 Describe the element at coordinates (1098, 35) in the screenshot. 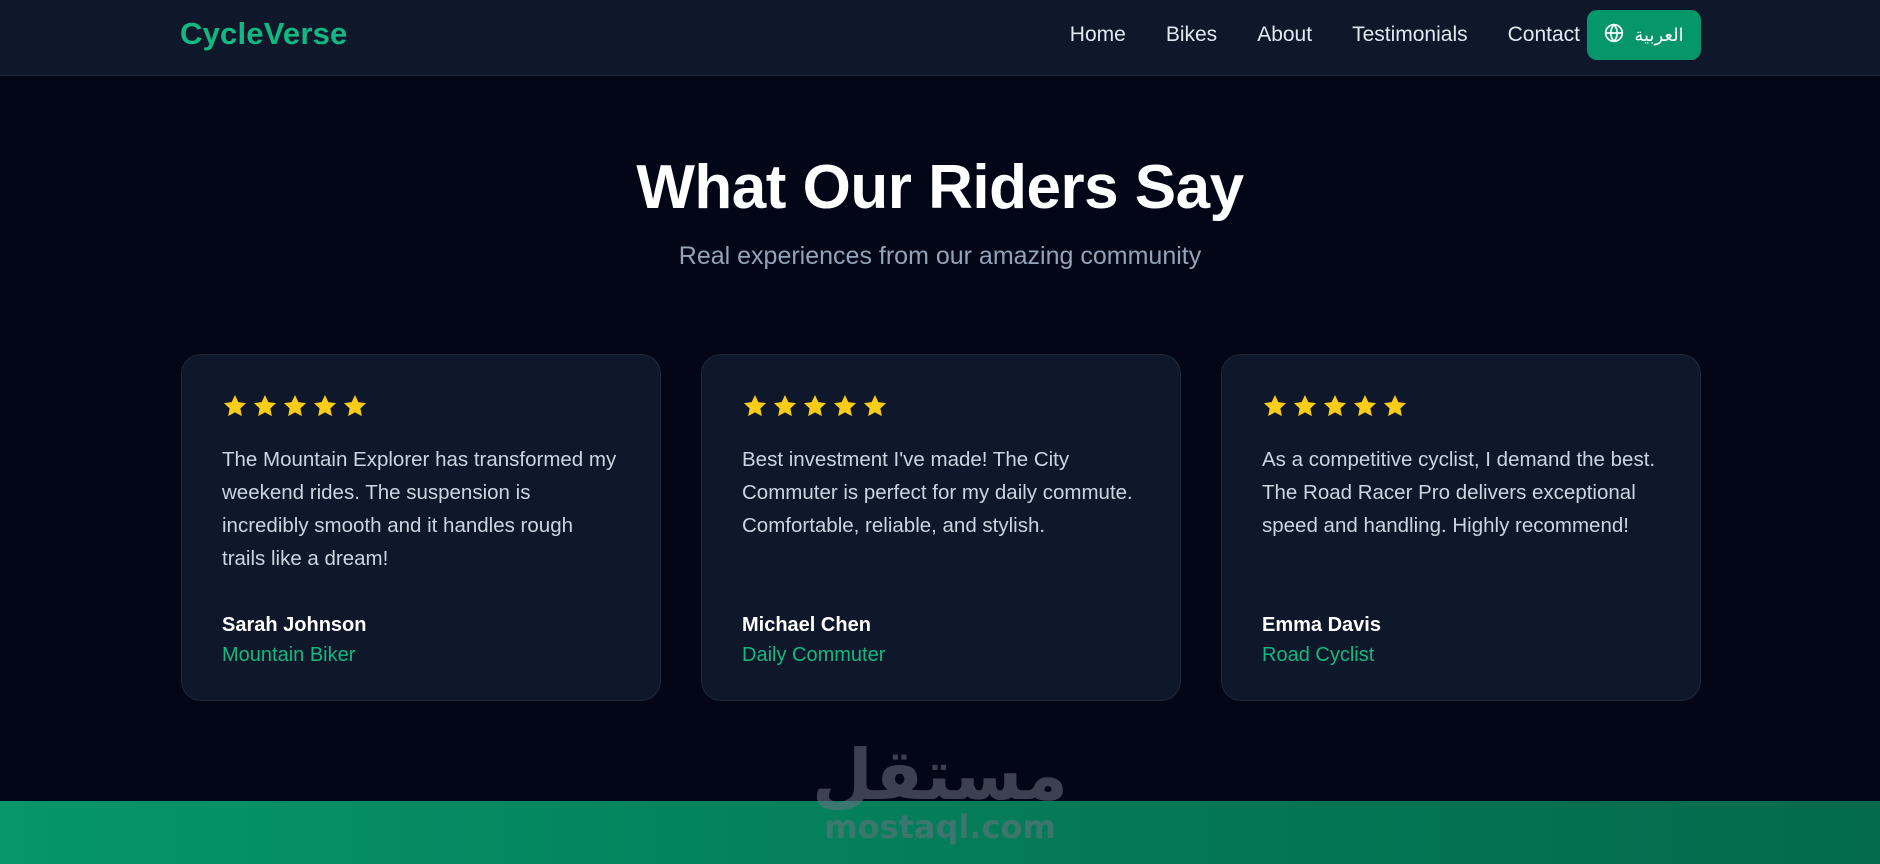

I see `nav-home: Home` at that location.